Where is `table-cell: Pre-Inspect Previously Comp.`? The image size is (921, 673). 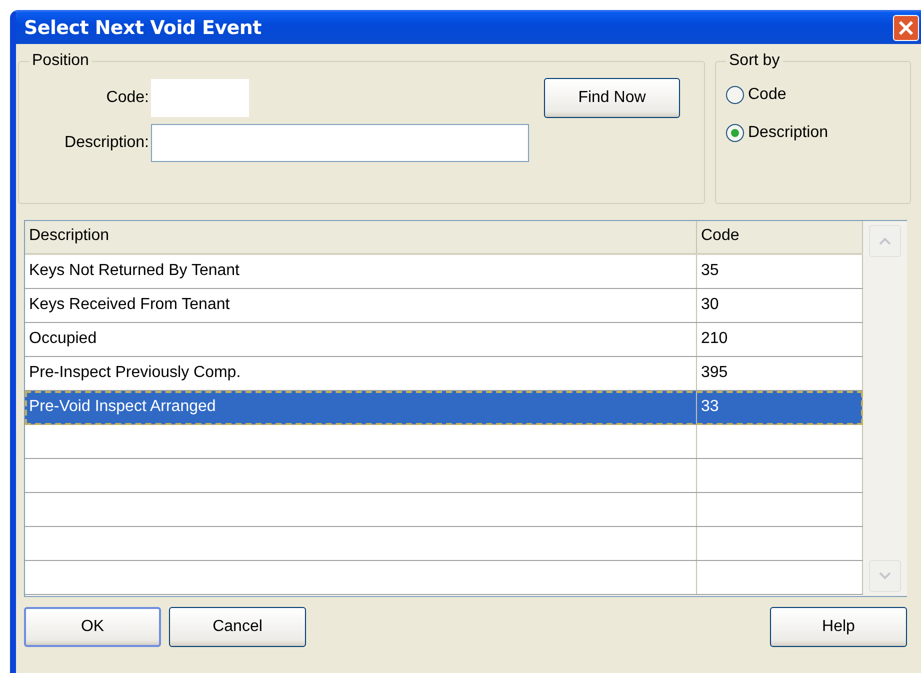 table-cell: Pre-Inspect Previously Comp. is located at coordinates (361, 373).